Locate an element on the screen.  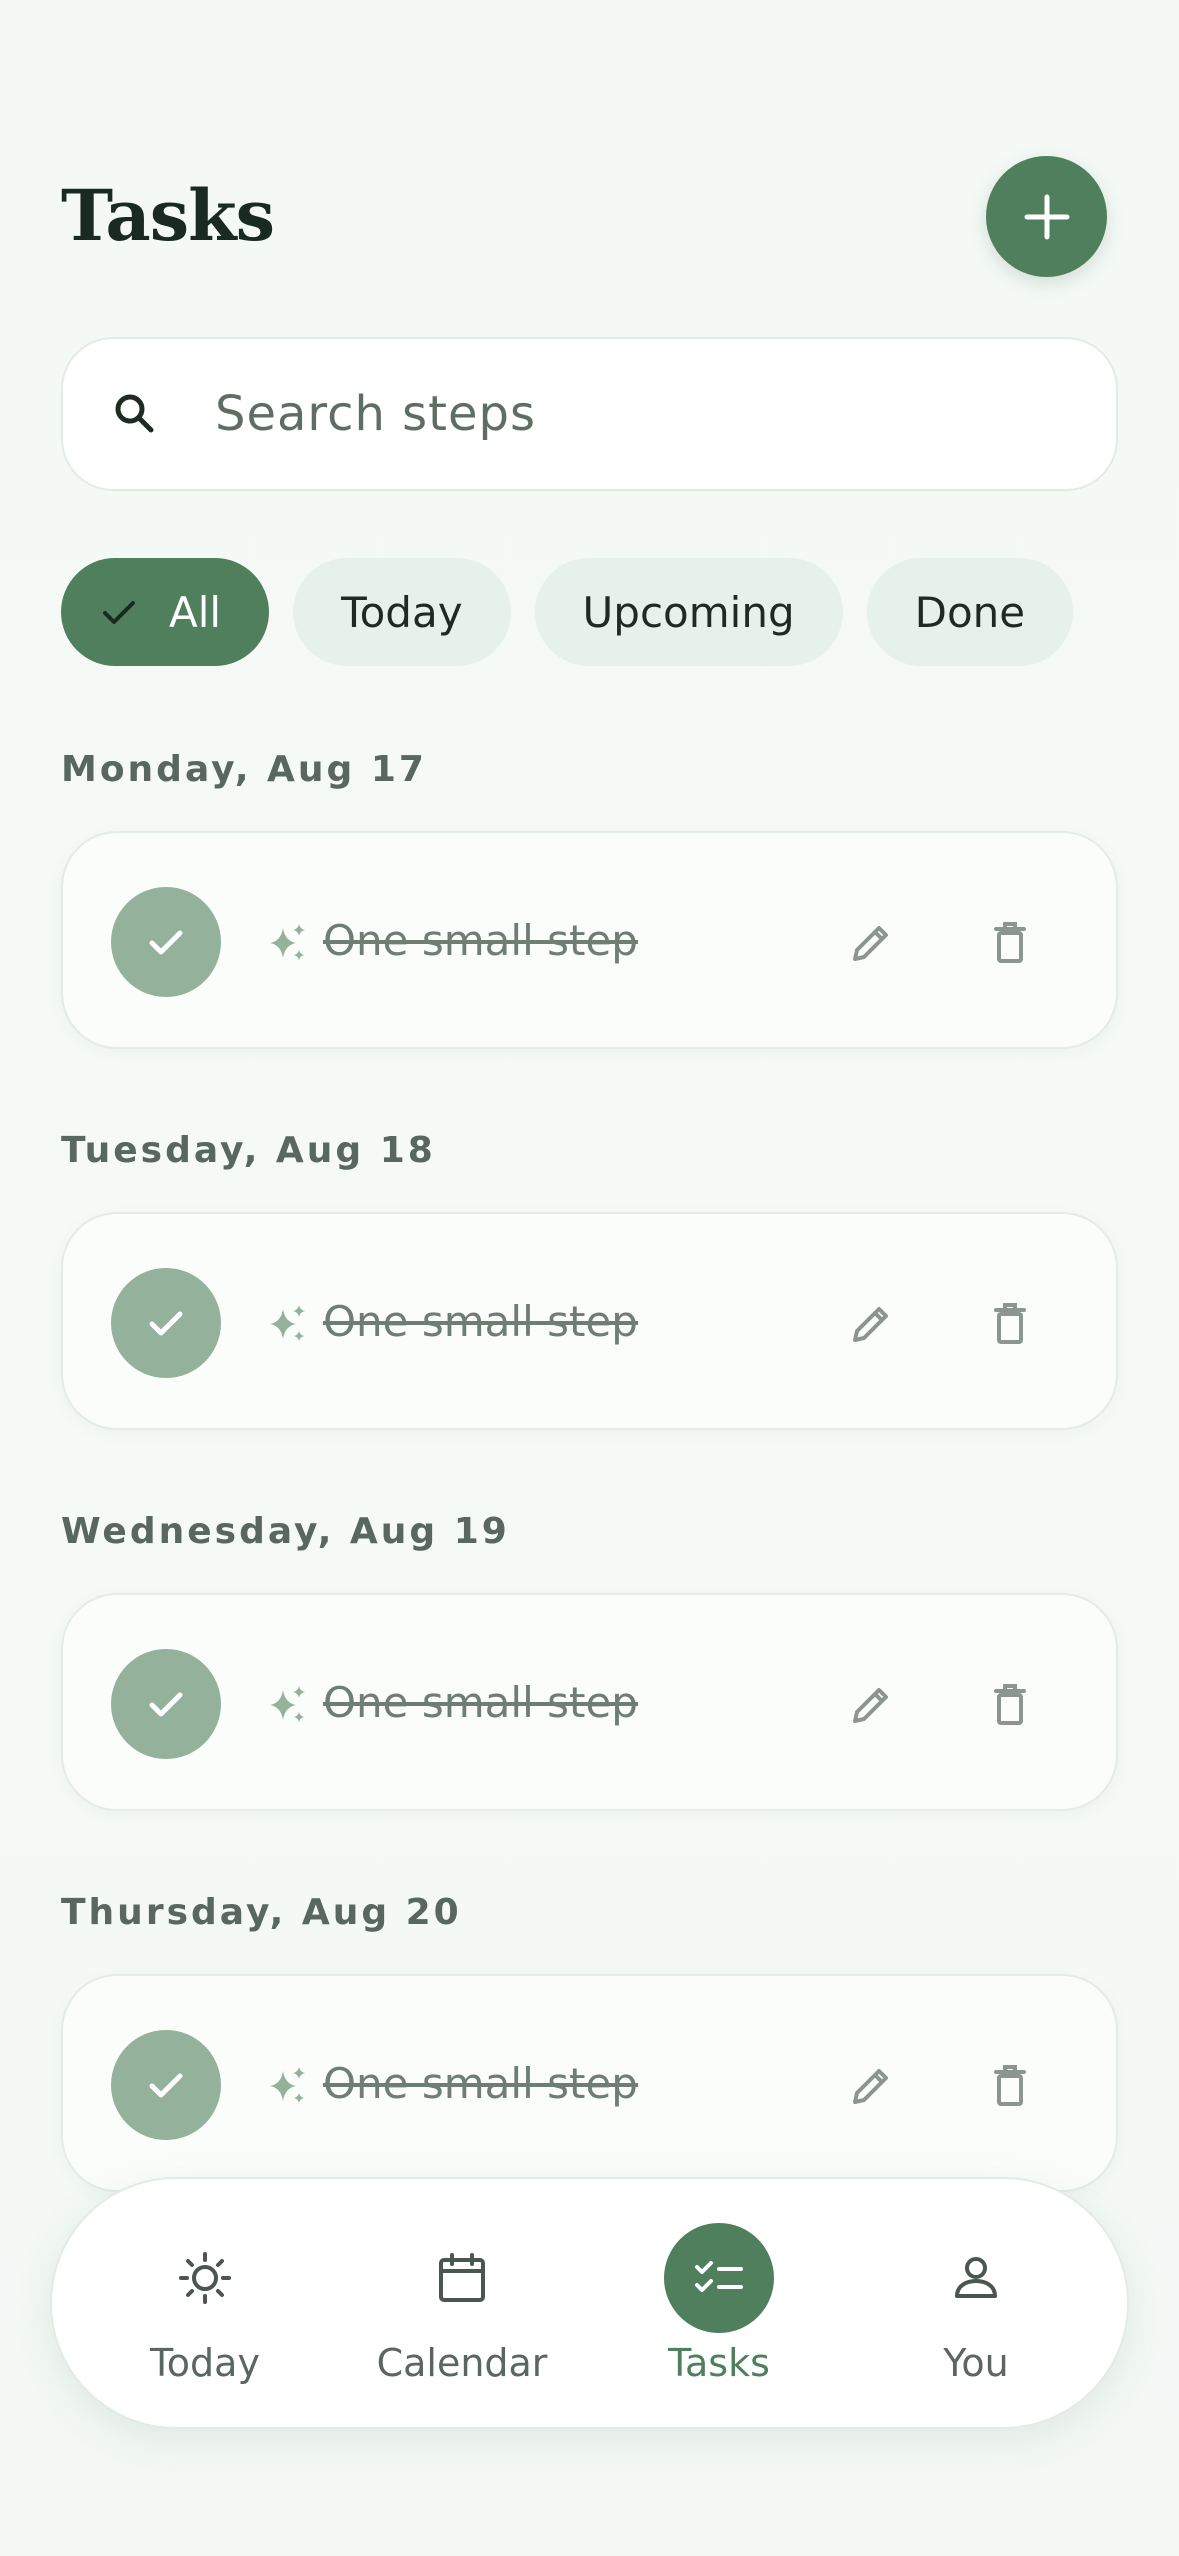
plus-icon is located at coordinates (1047, 217).